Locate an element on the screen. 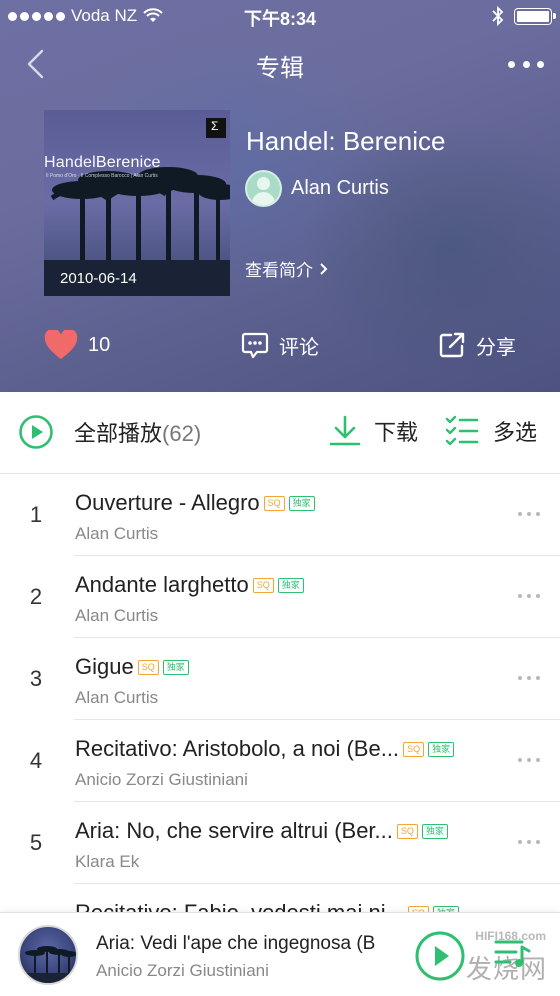  album-actions: 10 评论 分享 is located at coordinates (280, 345).